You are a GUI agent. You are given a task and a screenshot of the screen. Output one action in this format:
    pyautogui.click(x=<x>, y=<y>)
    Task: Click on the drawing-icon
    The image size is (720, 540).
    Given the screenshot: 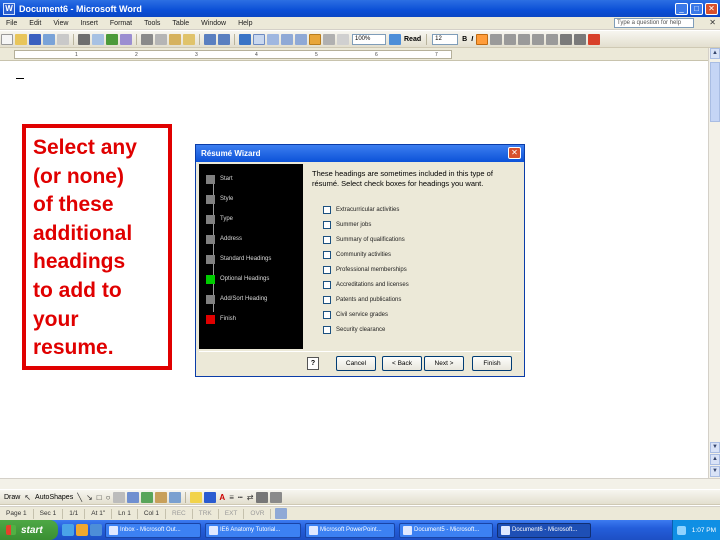 What is the action you would take?
    pyautogui.click(x=315, y=39)
    